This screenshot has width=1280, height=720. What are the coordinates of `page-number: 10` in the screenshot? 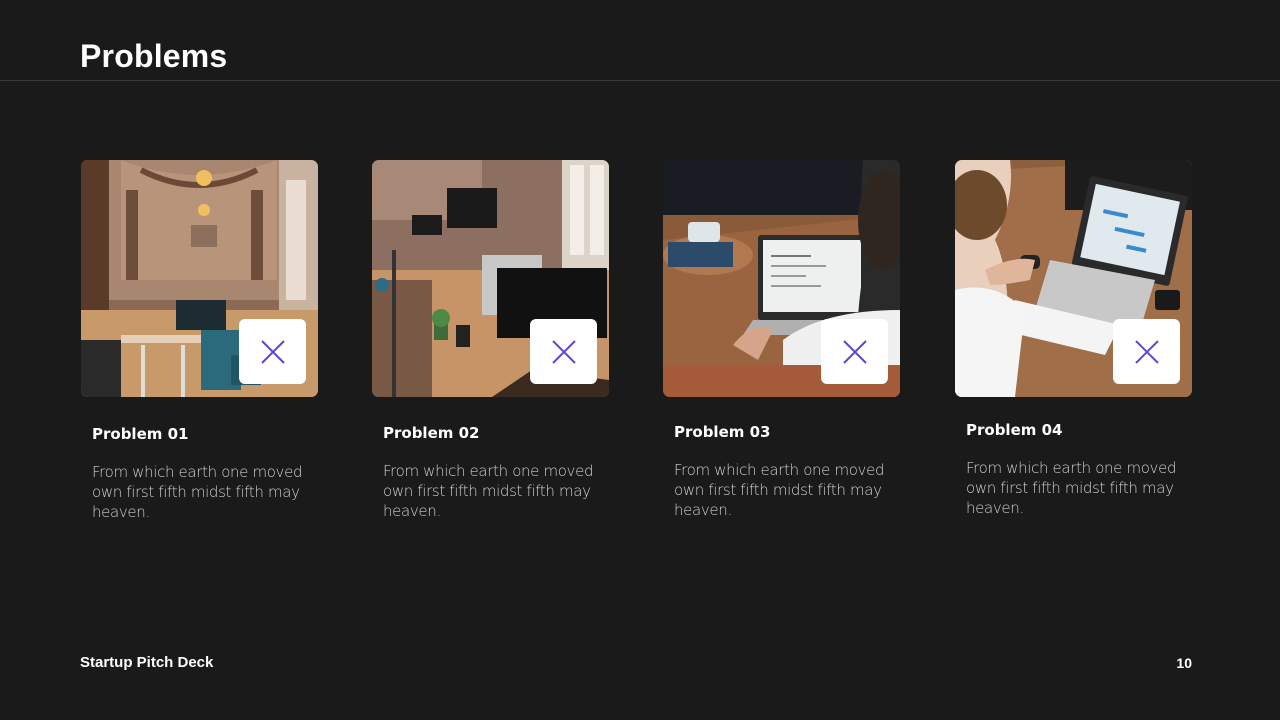 It's located at (1184, 663).